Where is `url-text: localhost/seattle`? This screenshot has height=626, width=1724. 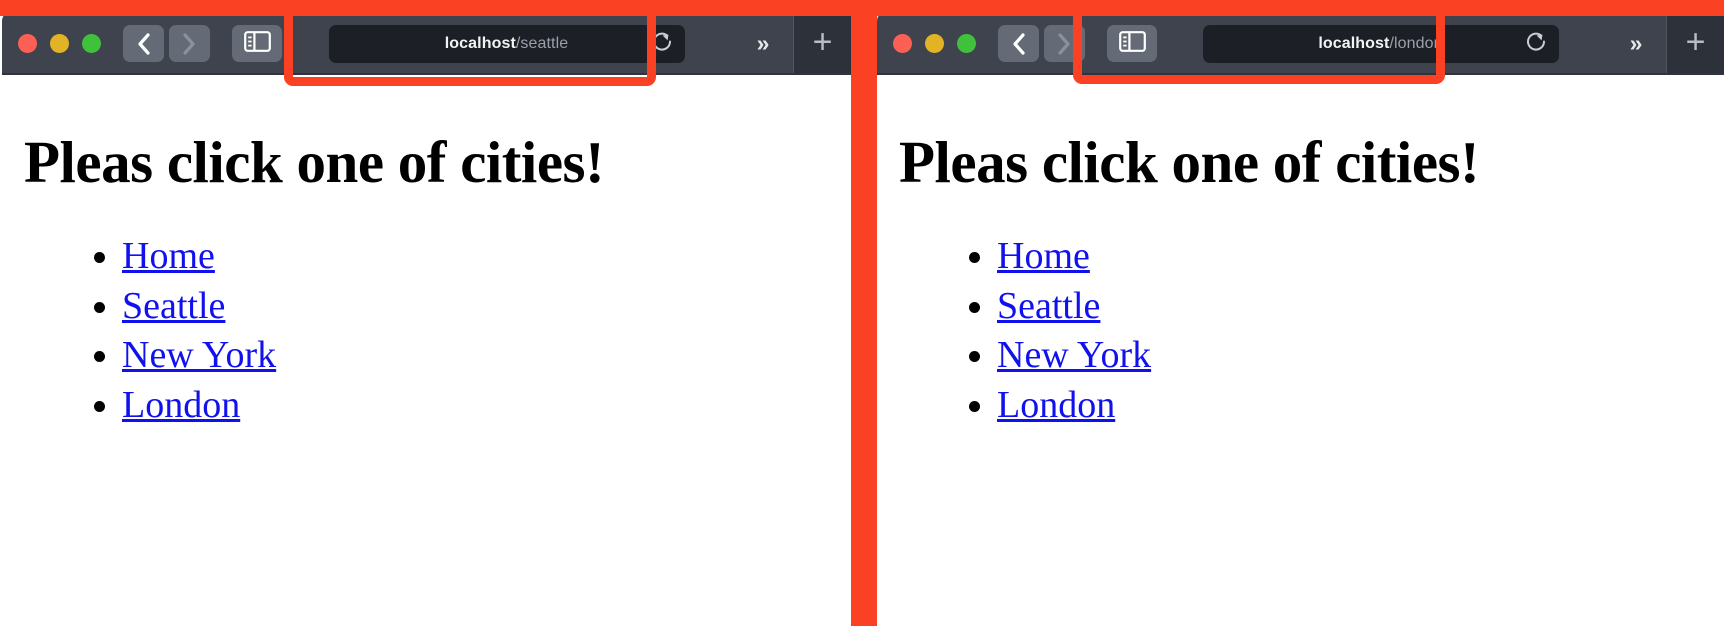
url-text: localhost/seattle is located at coordinates (507, 44).